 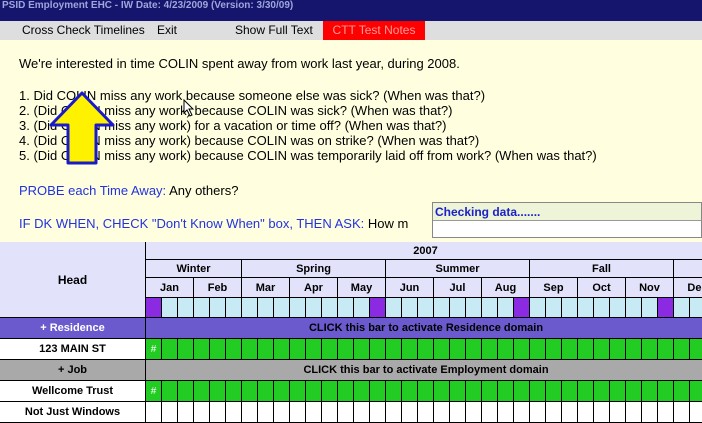 I want to click on show-full-text-menu: Show Full Text, so click(x=274, y=30).